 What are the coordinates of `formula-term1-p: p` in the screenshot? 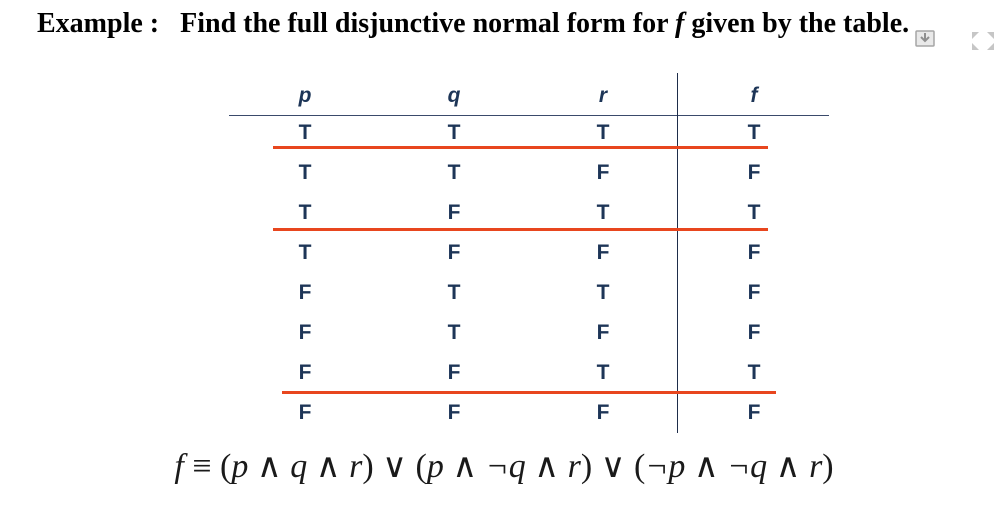 It's located at (240, 466).